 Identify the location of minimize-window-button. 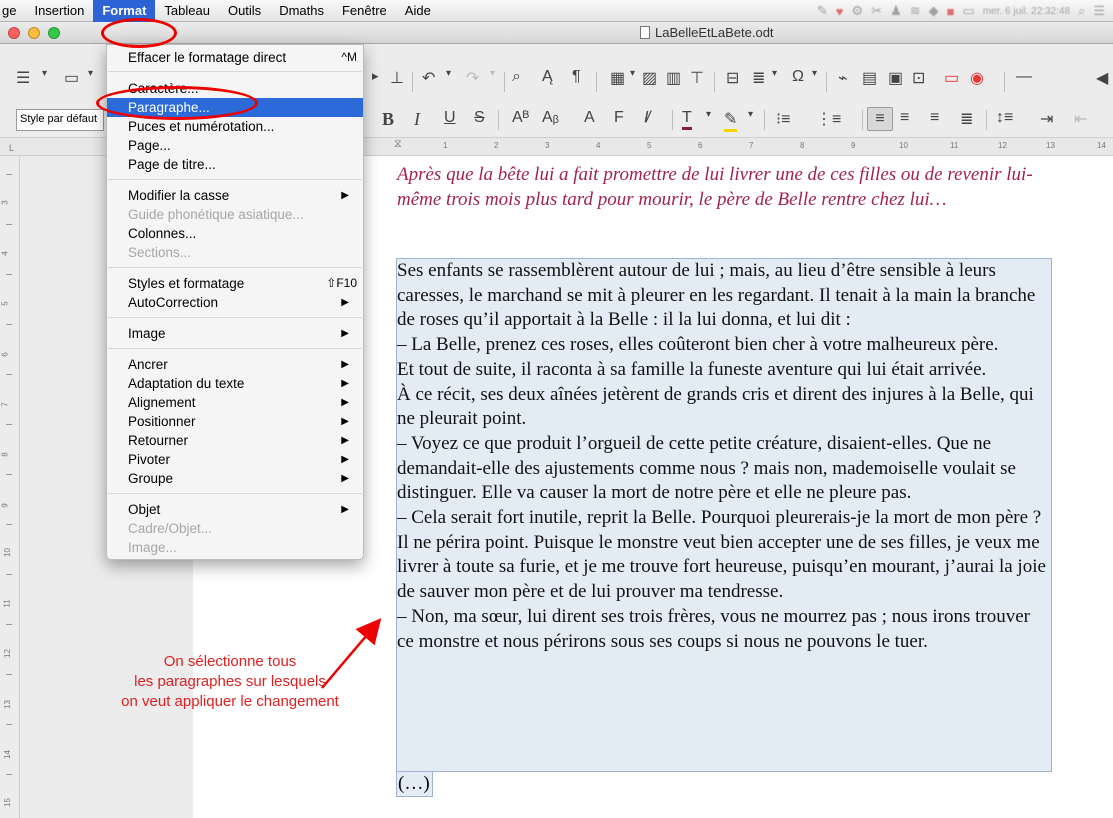
(34, 33).